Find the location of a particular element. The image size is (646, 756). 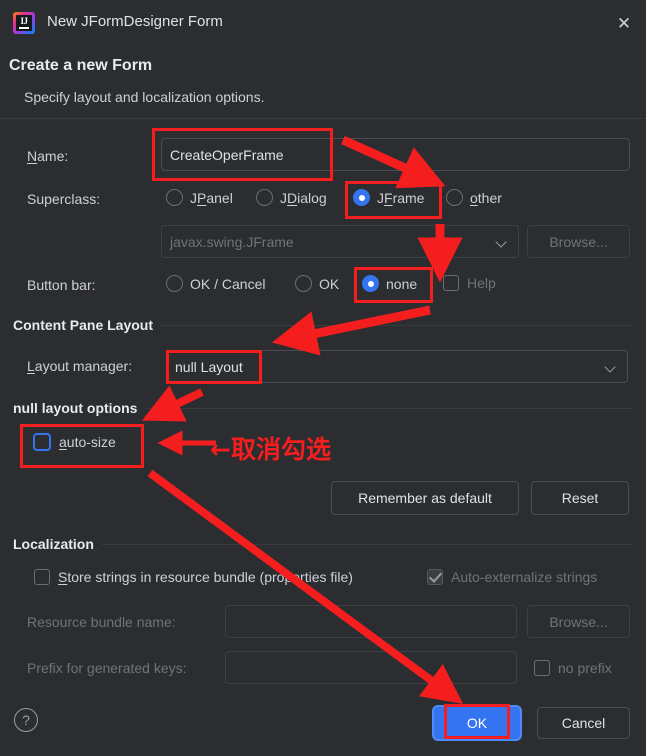

buttonbar-radio-ok-cancel: OK / Cancel is located at coordinates (215, 283).